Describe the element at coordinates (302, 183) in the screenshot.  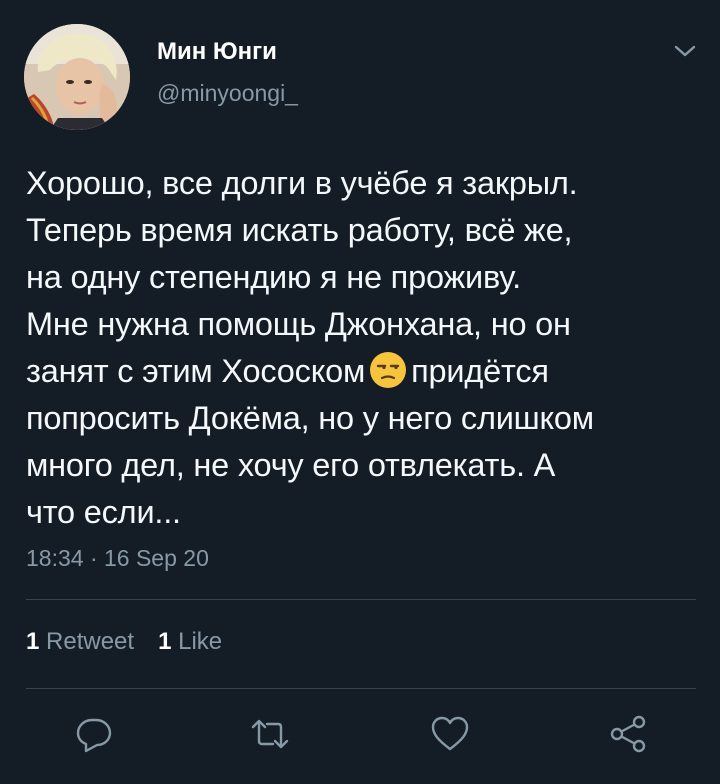
I see `tweet-line: Хорошо, все долги в учёбе я закрыл.` at that location.